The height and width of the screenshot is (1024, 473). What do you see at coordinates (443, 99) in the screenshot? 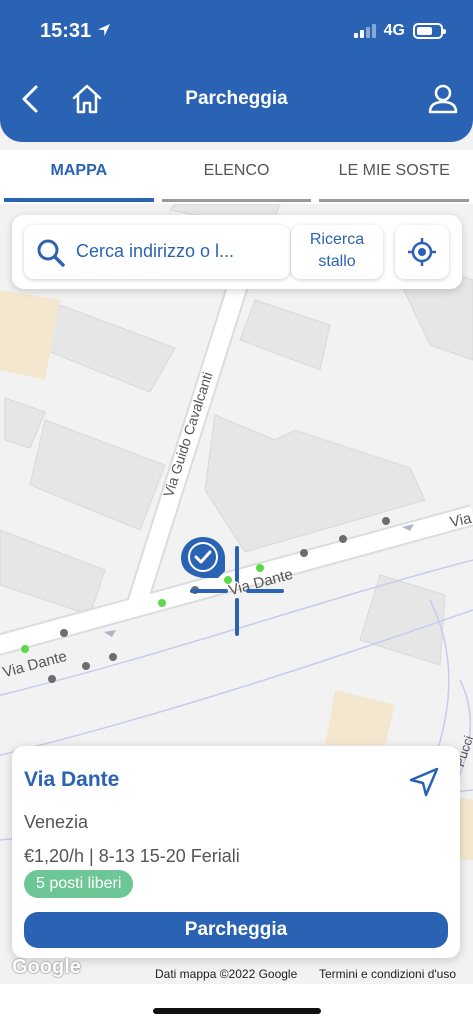
I see `user-profile-icon` at bounding box center [443, 99].